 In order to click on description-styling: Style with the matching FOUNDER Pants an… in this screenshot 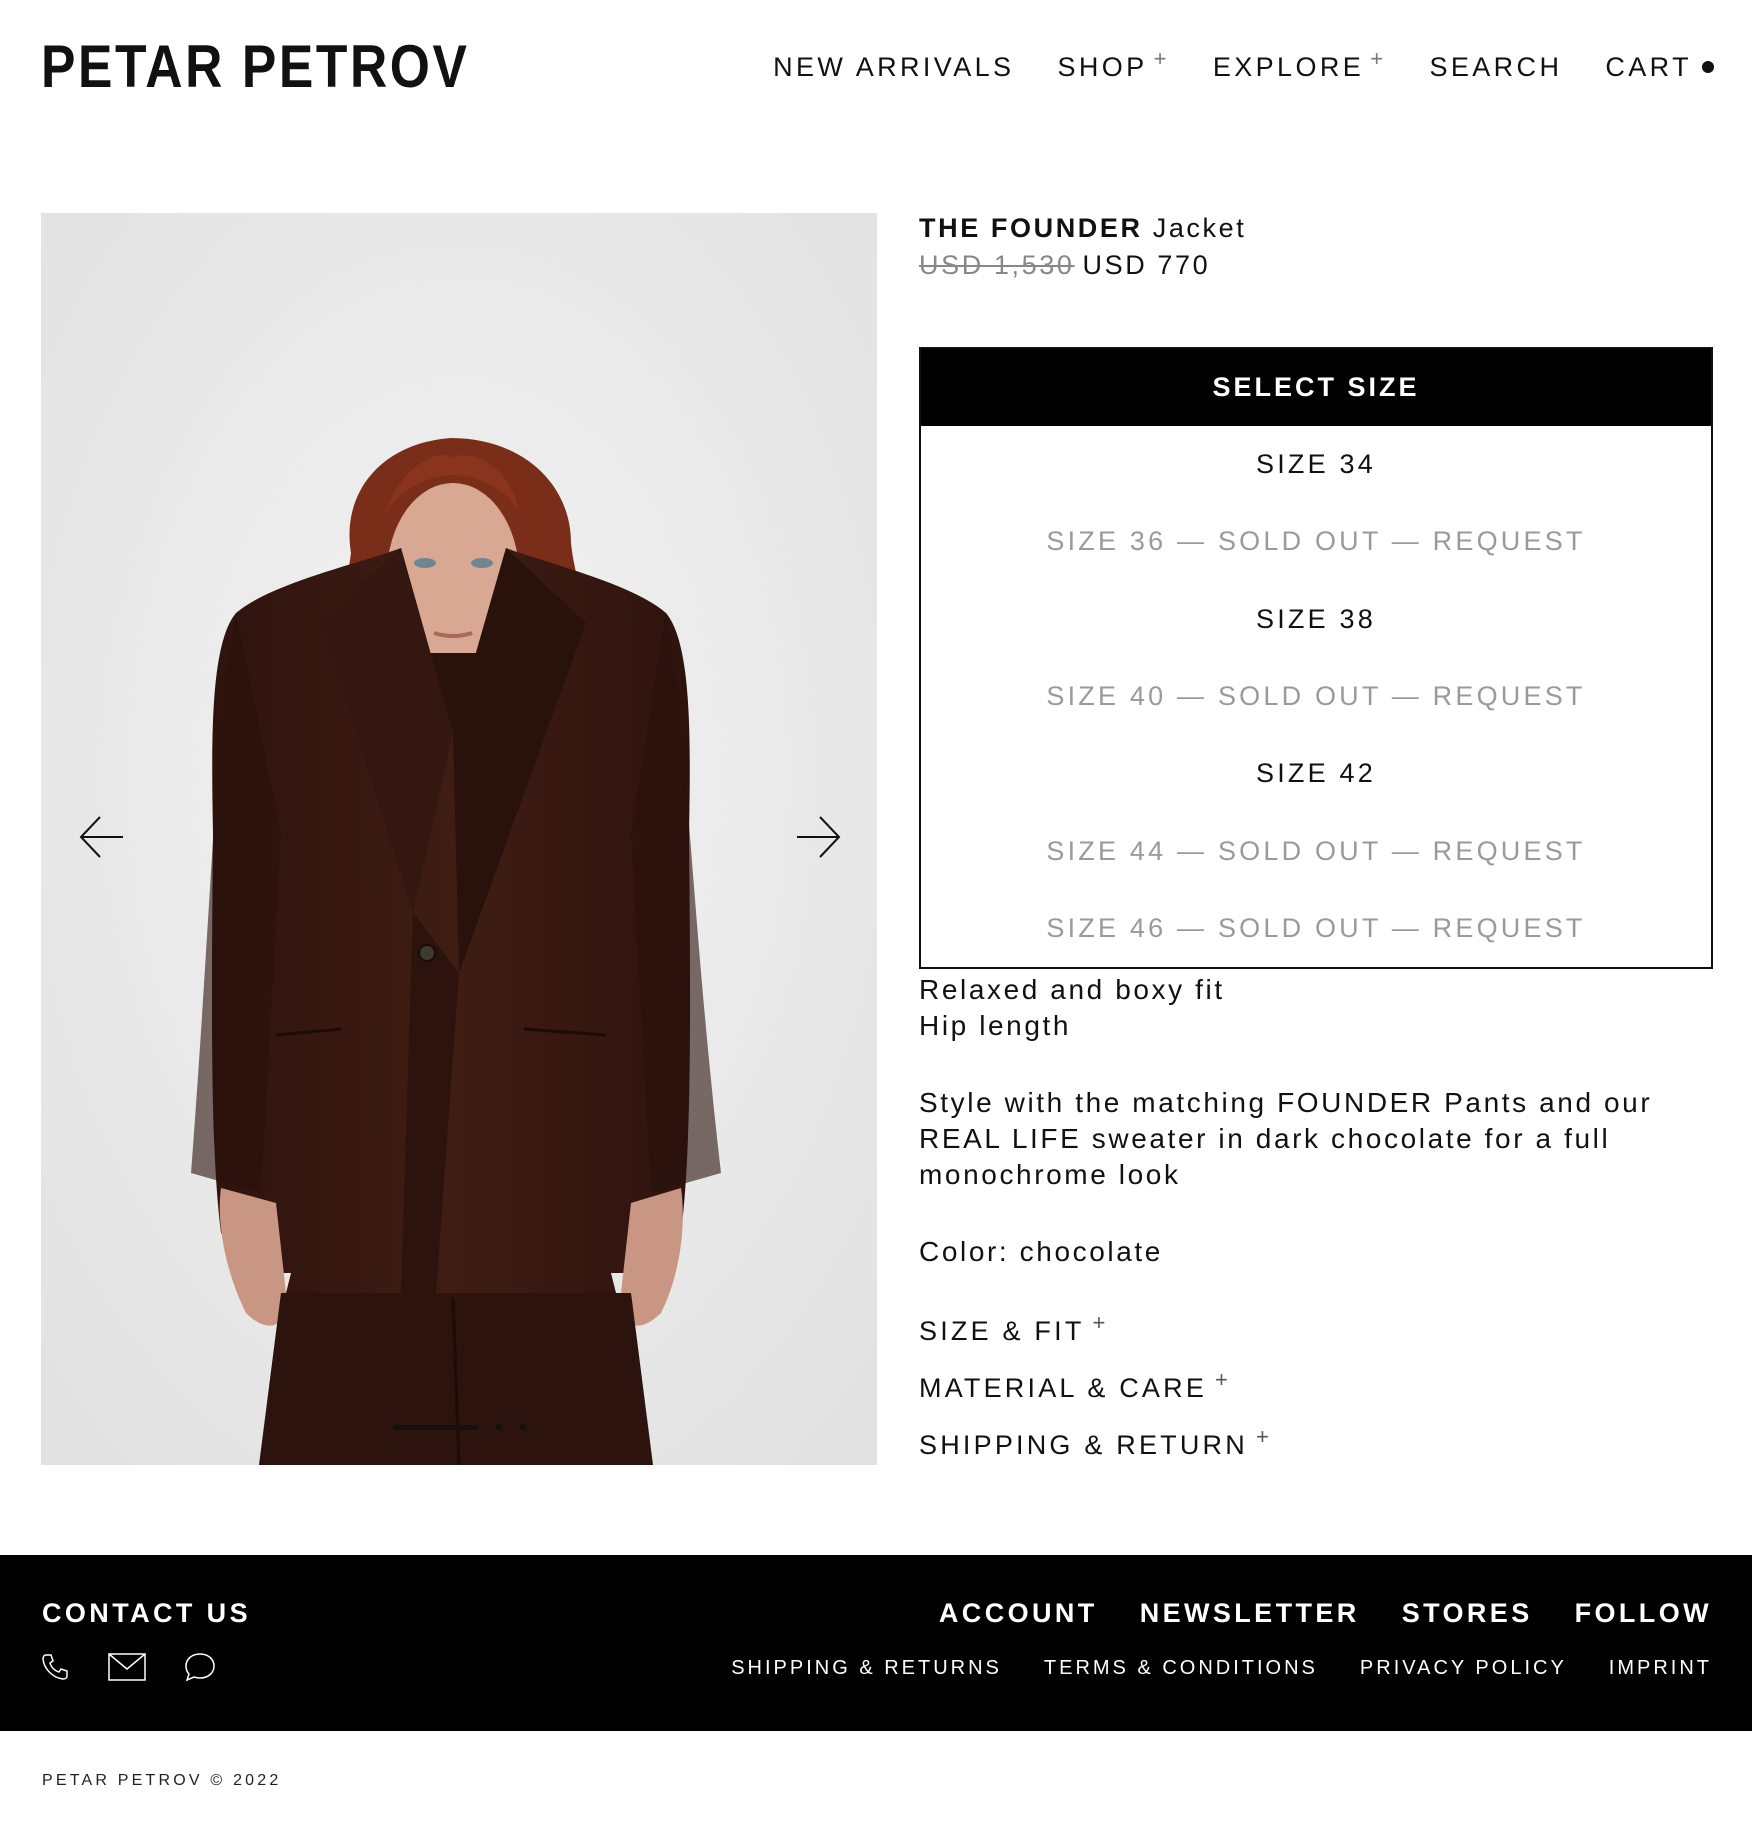, I will do `click(1286, 1138)`.